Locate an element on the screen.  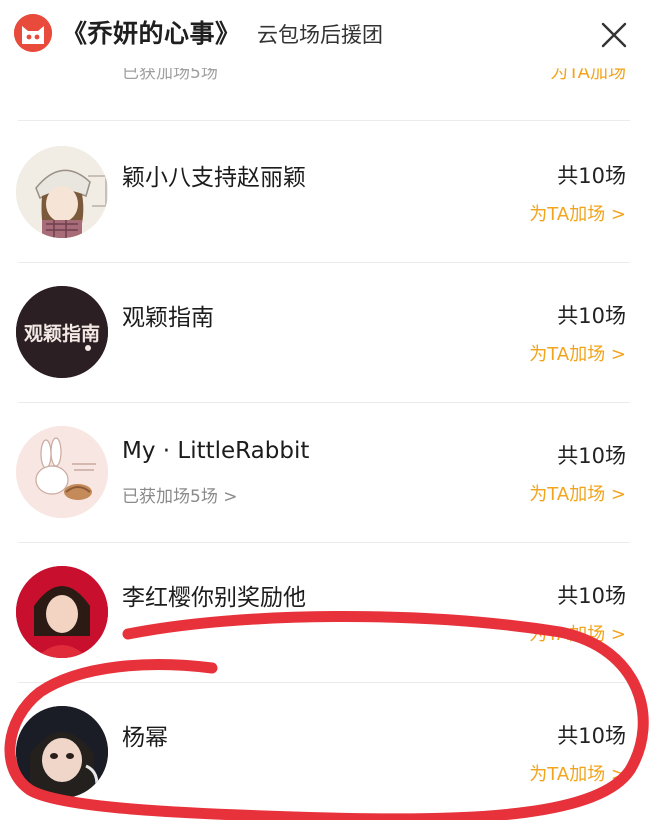
page-subtitle: 云包场后援团 is located at coordinates (320, 35).